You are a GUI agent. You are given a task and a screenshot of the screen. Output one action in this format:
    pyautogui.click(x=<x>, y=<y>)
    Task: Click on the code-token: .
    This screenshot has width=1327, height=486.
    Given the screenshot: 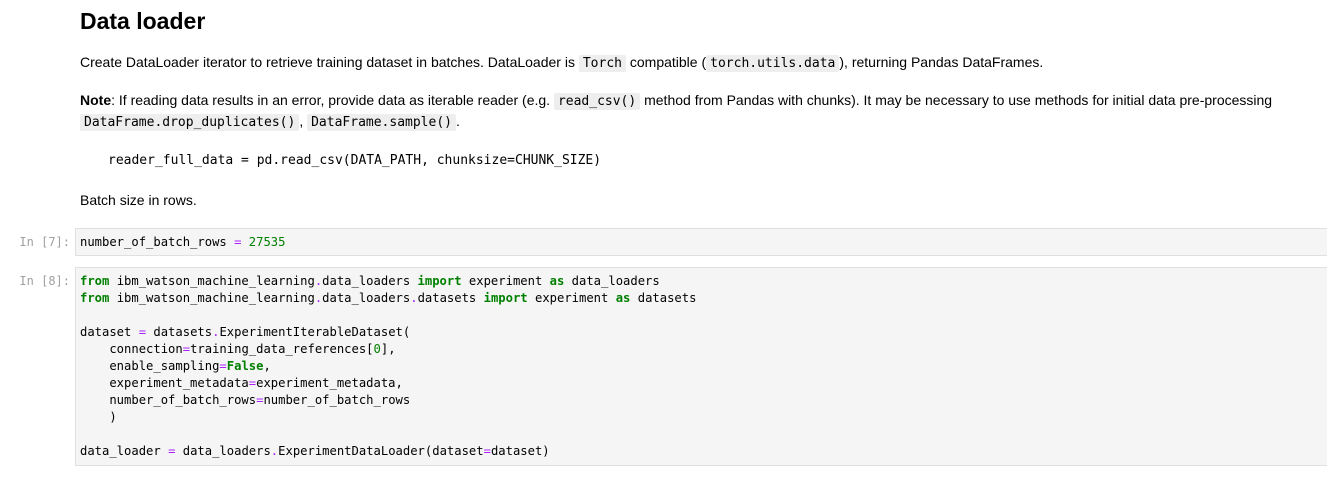 What is the action you would take?
    pyautogui.click(x=414, y=298)
    